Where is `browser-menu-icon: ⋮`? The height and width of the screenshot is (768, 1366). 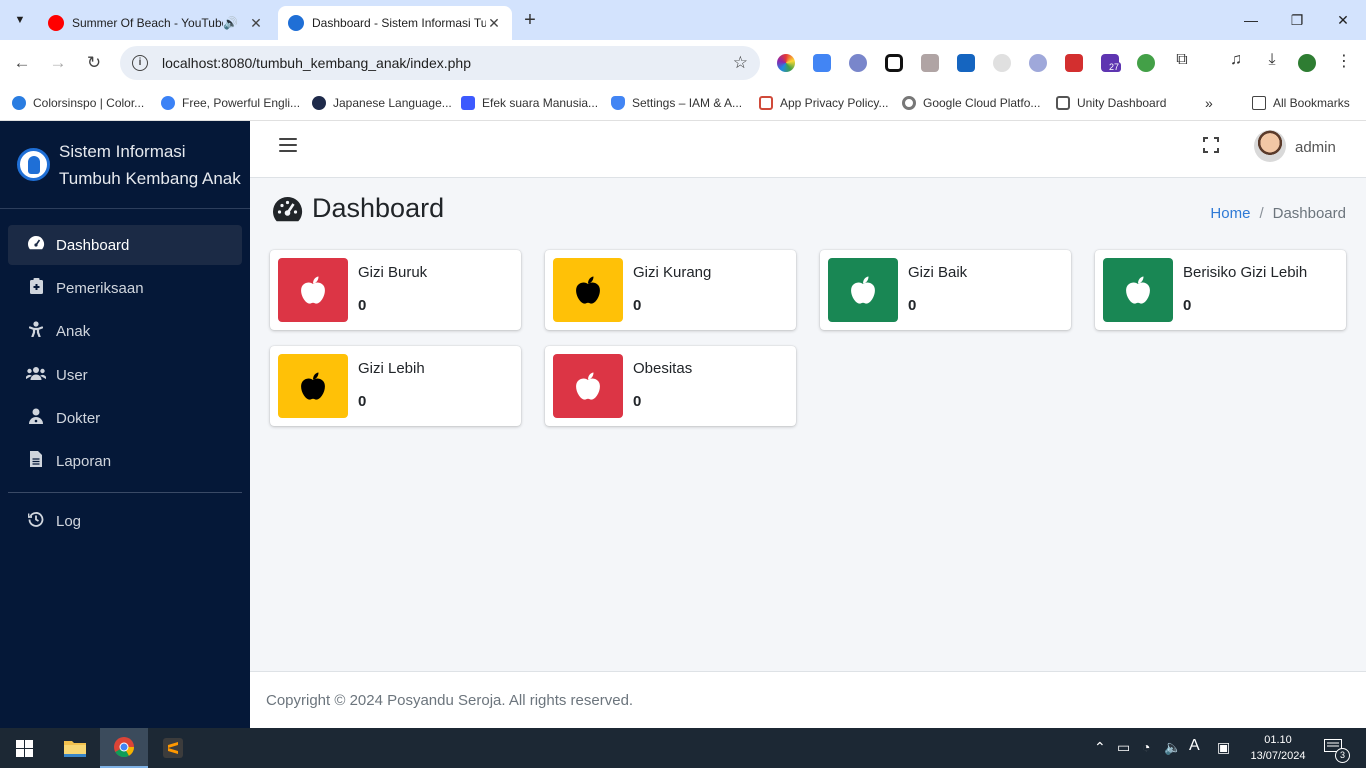
browser-menu-icon: ⋮ is located at coordinates (1344, 62).